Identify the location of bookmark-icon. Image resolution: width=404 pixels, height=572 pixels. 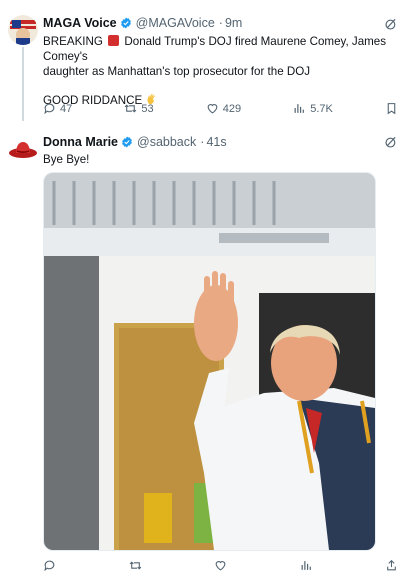
(391, 109).